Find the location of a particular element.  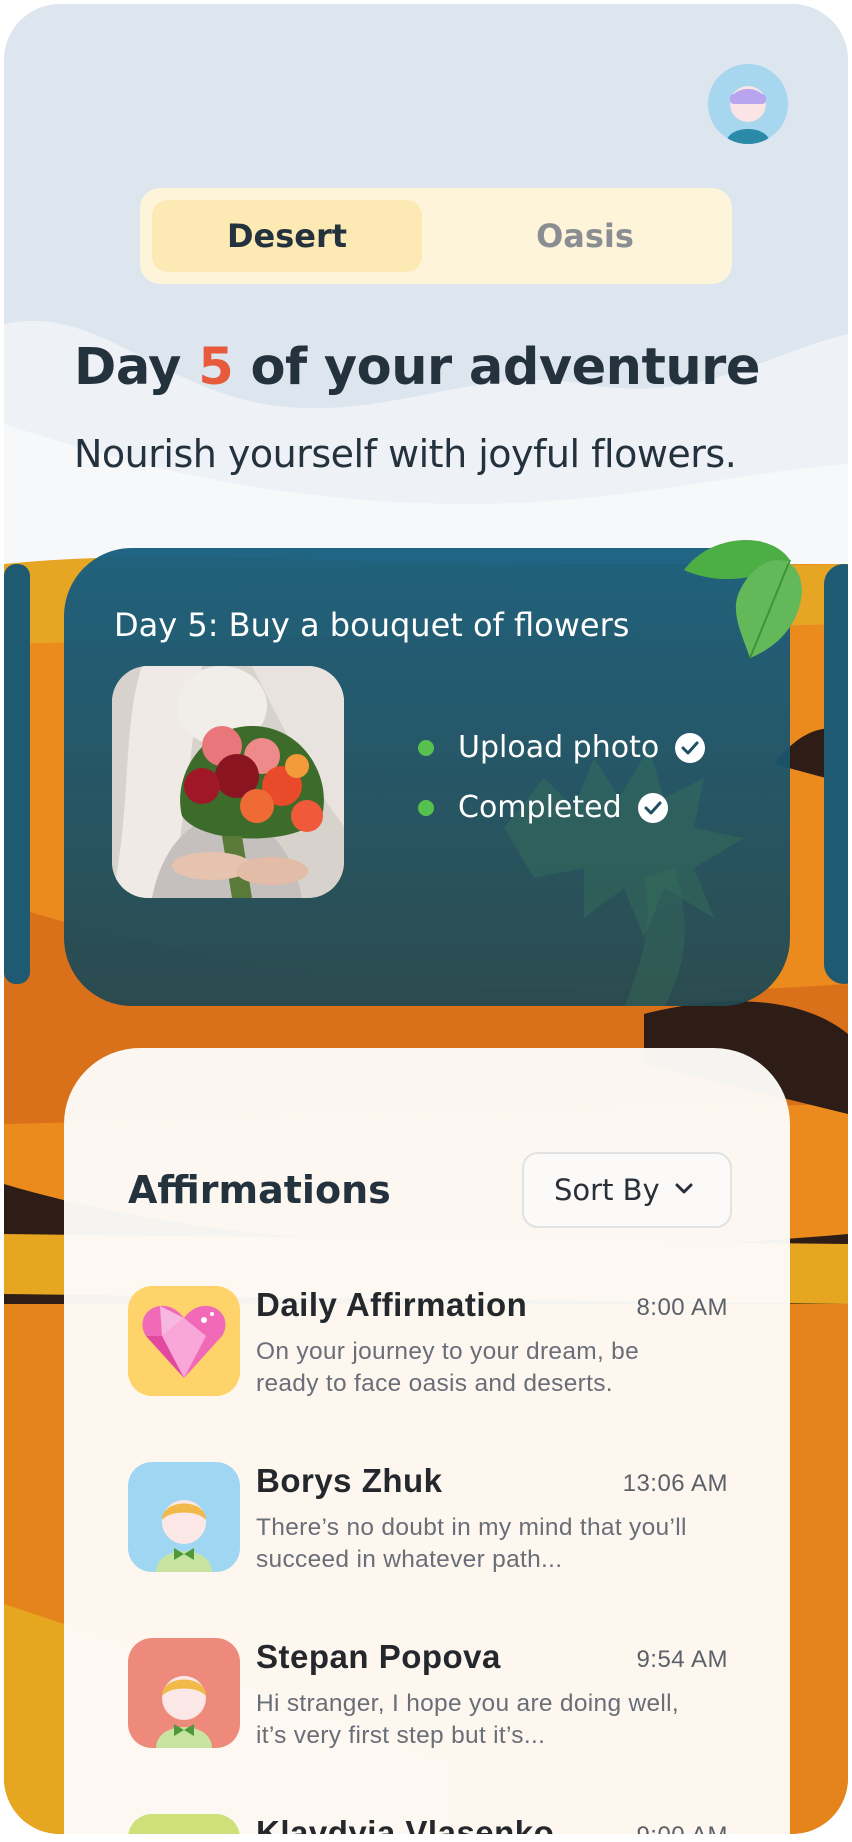

item-time: 9:00 AM is located at coordinates (682, 1828).